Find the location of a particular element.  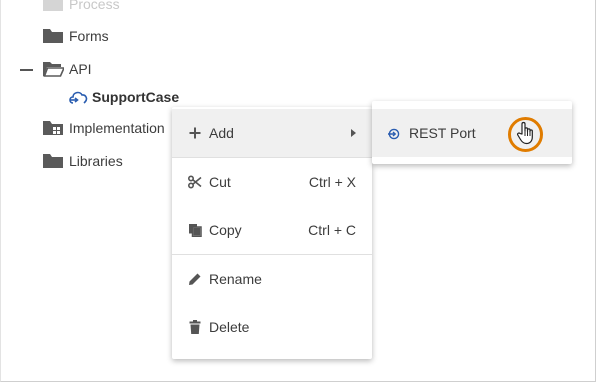

menu-item-label: Copy is located at coordinates (225, 230).